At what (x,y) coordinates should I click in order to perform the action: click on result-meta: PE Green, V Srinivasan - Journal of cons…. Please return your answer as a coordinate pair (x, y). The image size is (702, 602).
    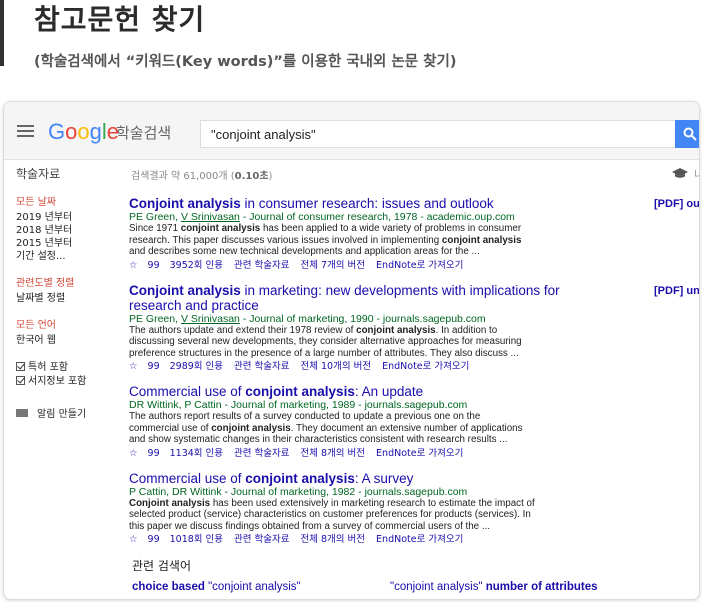
    Looking at the image, I should click on (322, 217).